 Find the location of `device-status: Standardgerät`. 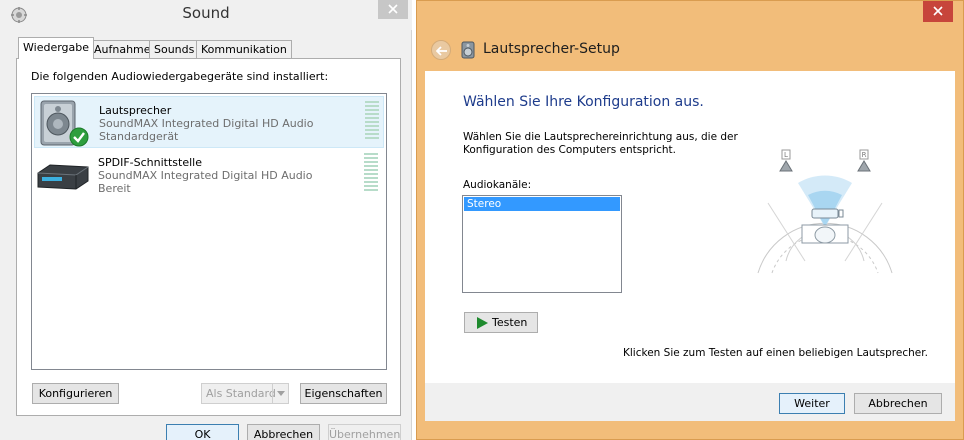

device-status: Standardgerät is located at coordinates (139, 136).